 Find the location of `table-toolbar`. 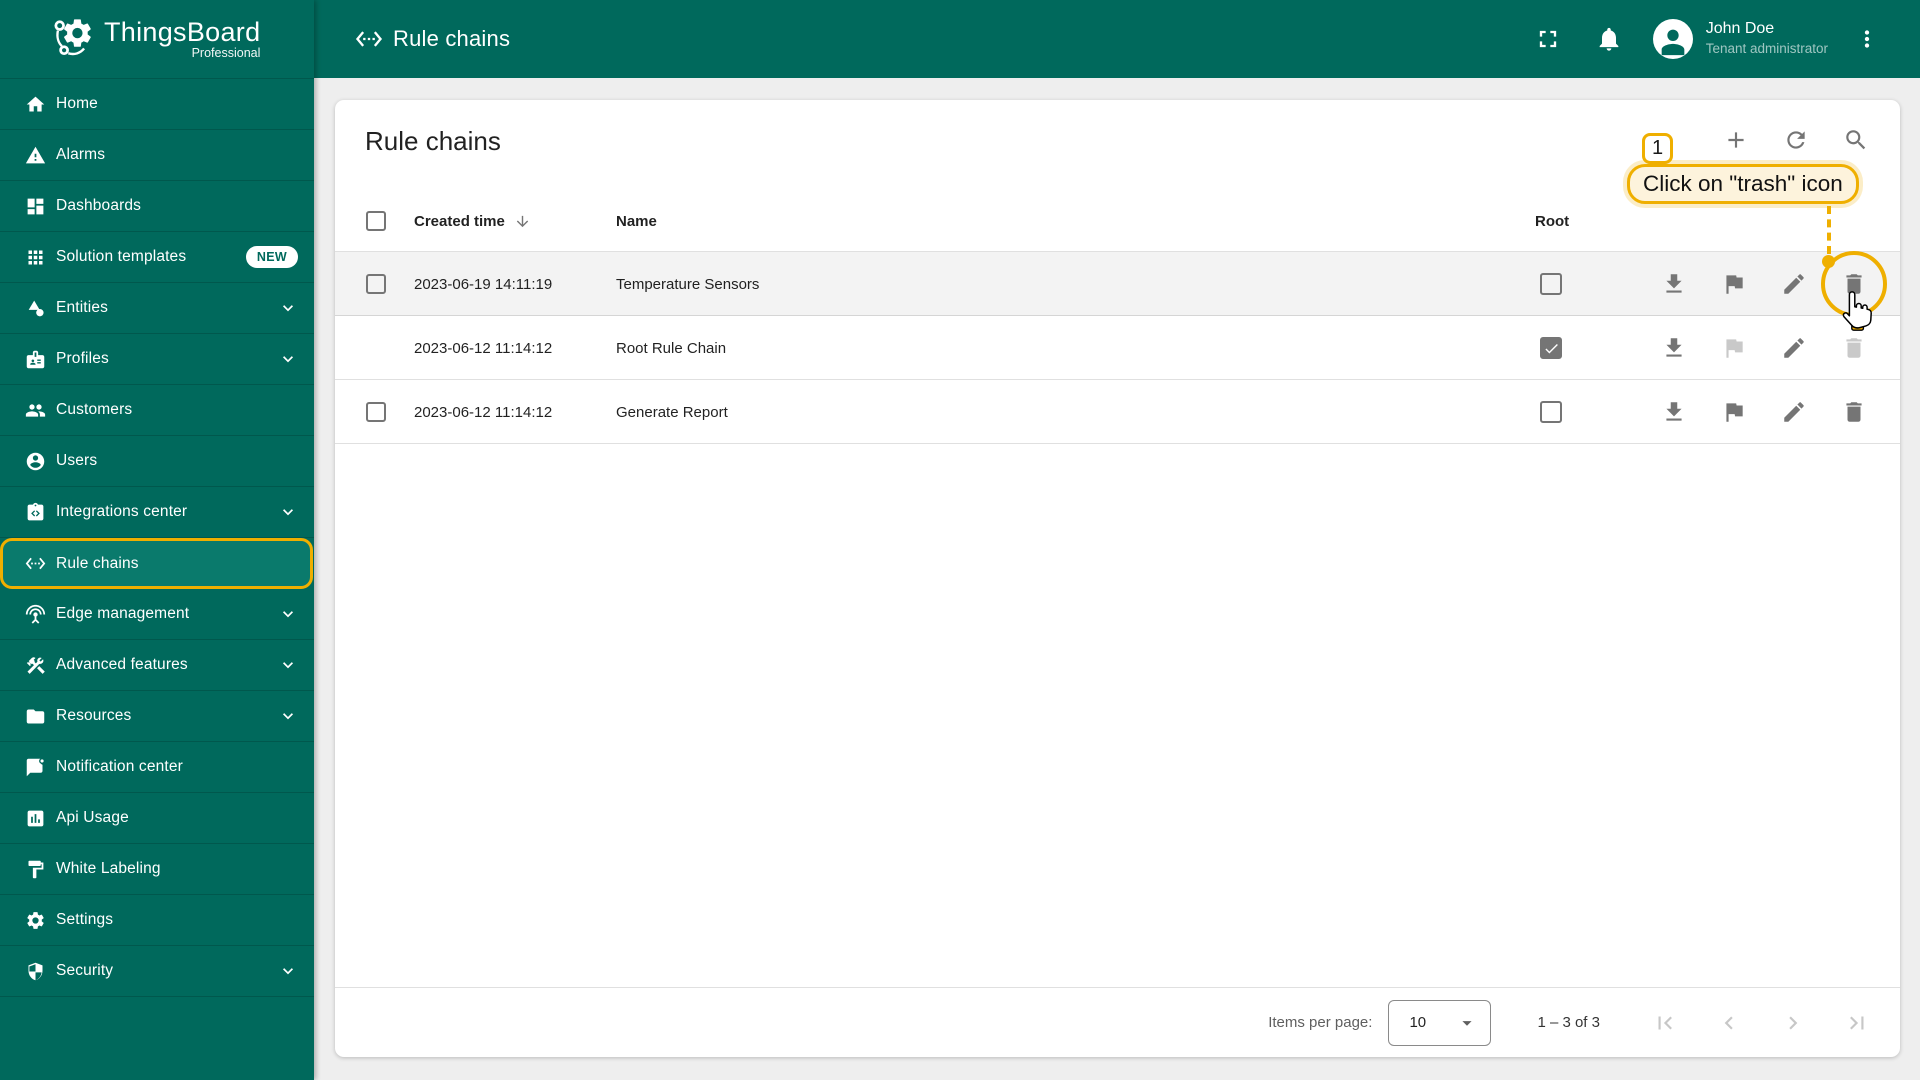

table-toolbar is located at coordinates (1796, 140).